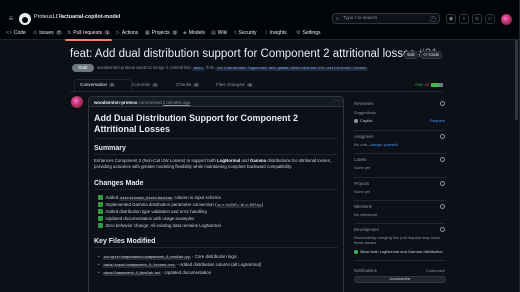 The height and width of the screenshot is (292, 520). Describe the element at coordinates (162, 35) in the screenshot. I see `tab-projects: ▦ Projects 1` at that location.